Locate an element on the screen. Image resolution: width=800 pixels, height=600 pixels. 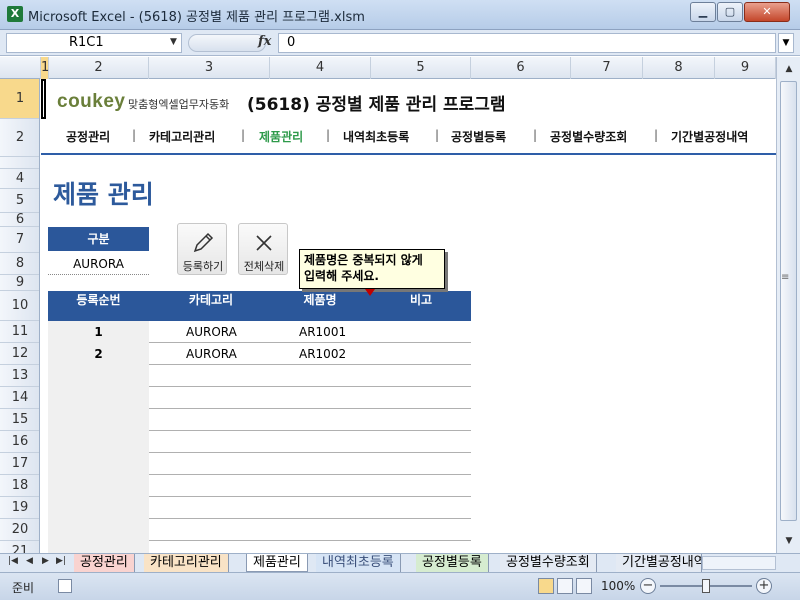
column-header: 4 is located at coordinates (320, 68).